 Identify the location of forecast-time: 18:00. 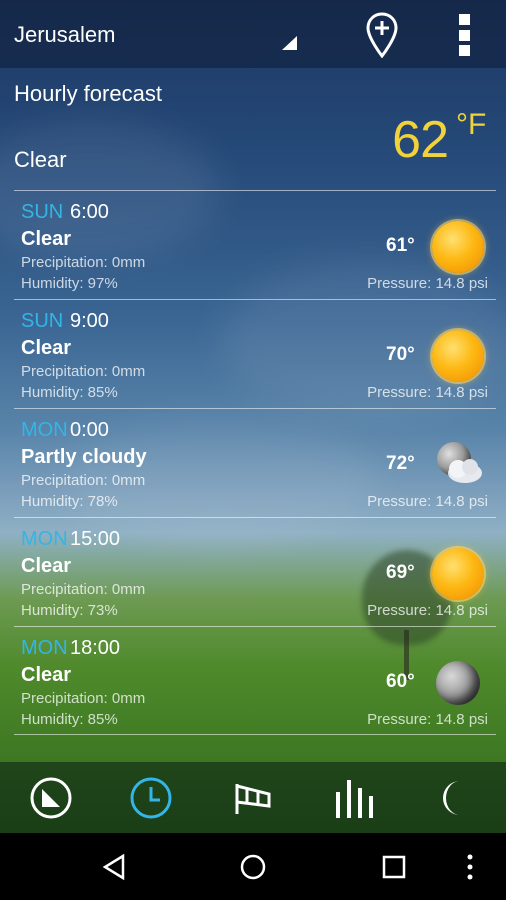
(95, 648).